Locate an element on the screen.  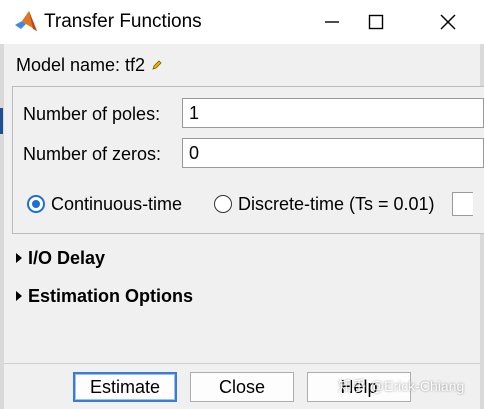
model-name-row: Model name: tf2 is located at coordinates (89, 65).